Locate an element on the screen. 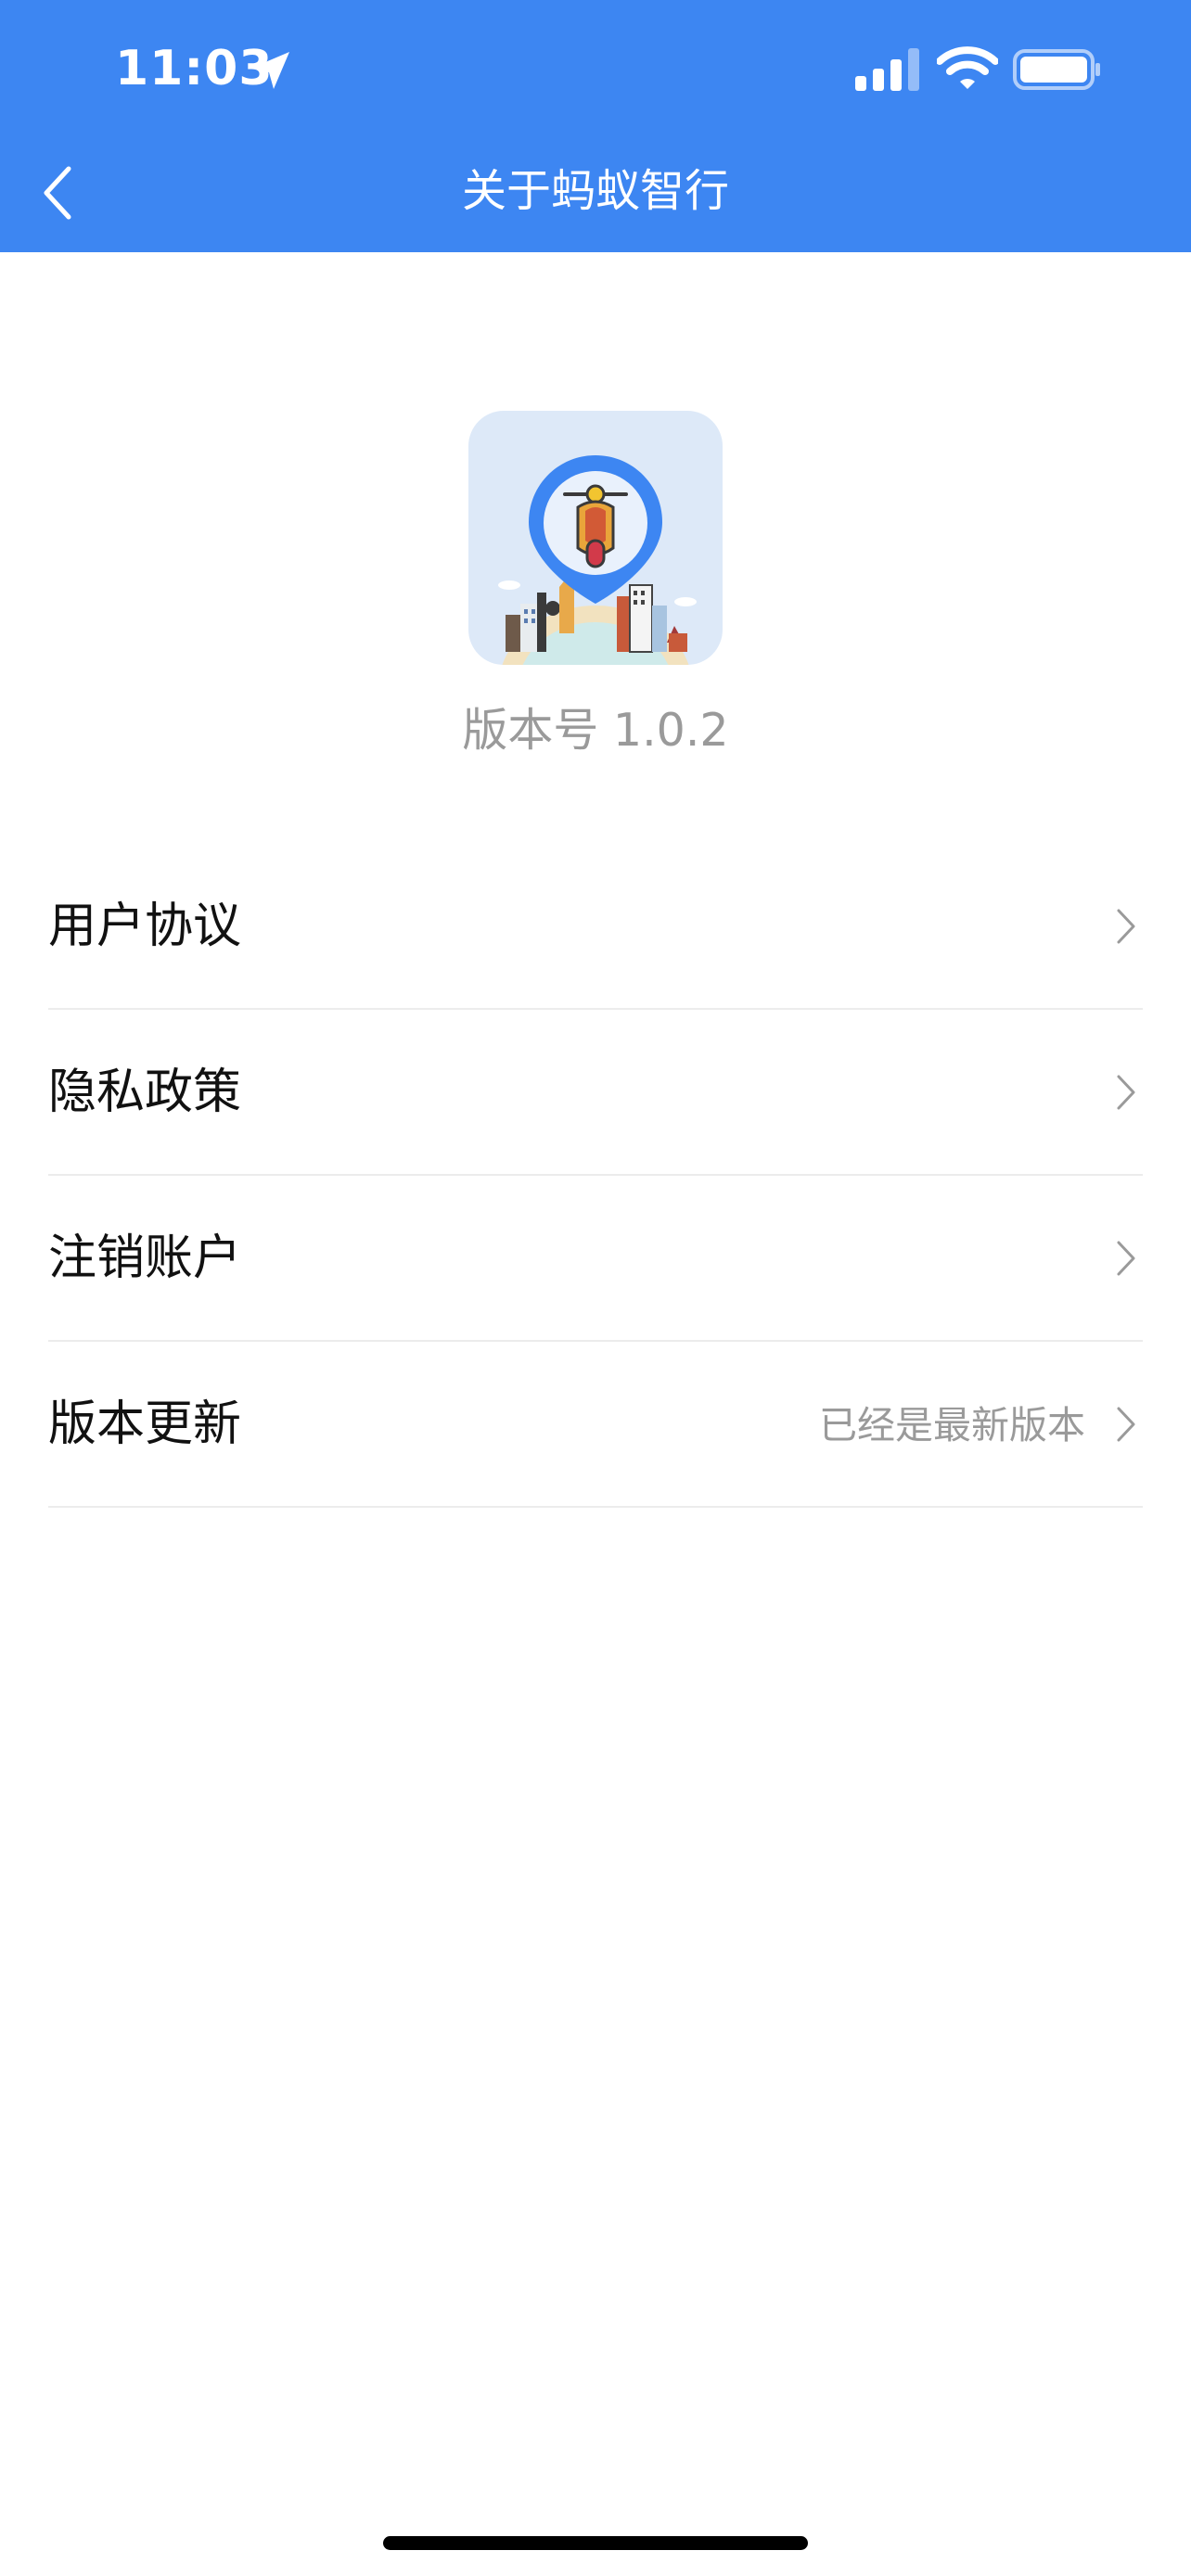  scooter-pin-logo-icon is located at coordinates (595, 538).